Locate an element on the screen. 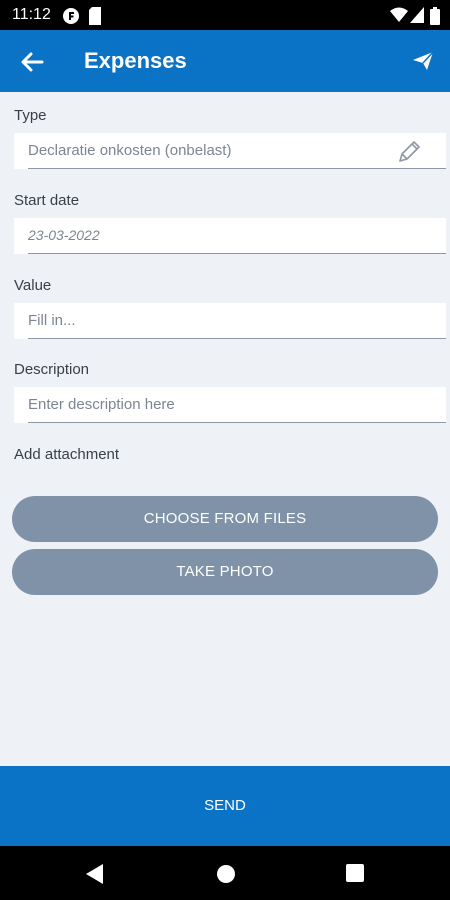 The height and width of the screenshot is (900, 450). type-field: Declaratie onkosten (onbelast) is located at coordinates (230, 151).